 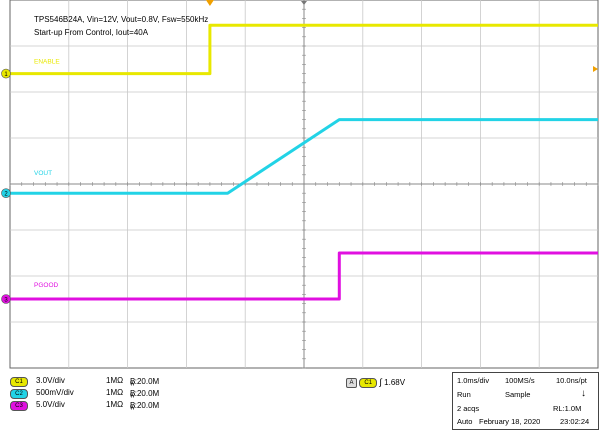 I want to click on trigger-level: 1.68V, so click(x=395, y=382).